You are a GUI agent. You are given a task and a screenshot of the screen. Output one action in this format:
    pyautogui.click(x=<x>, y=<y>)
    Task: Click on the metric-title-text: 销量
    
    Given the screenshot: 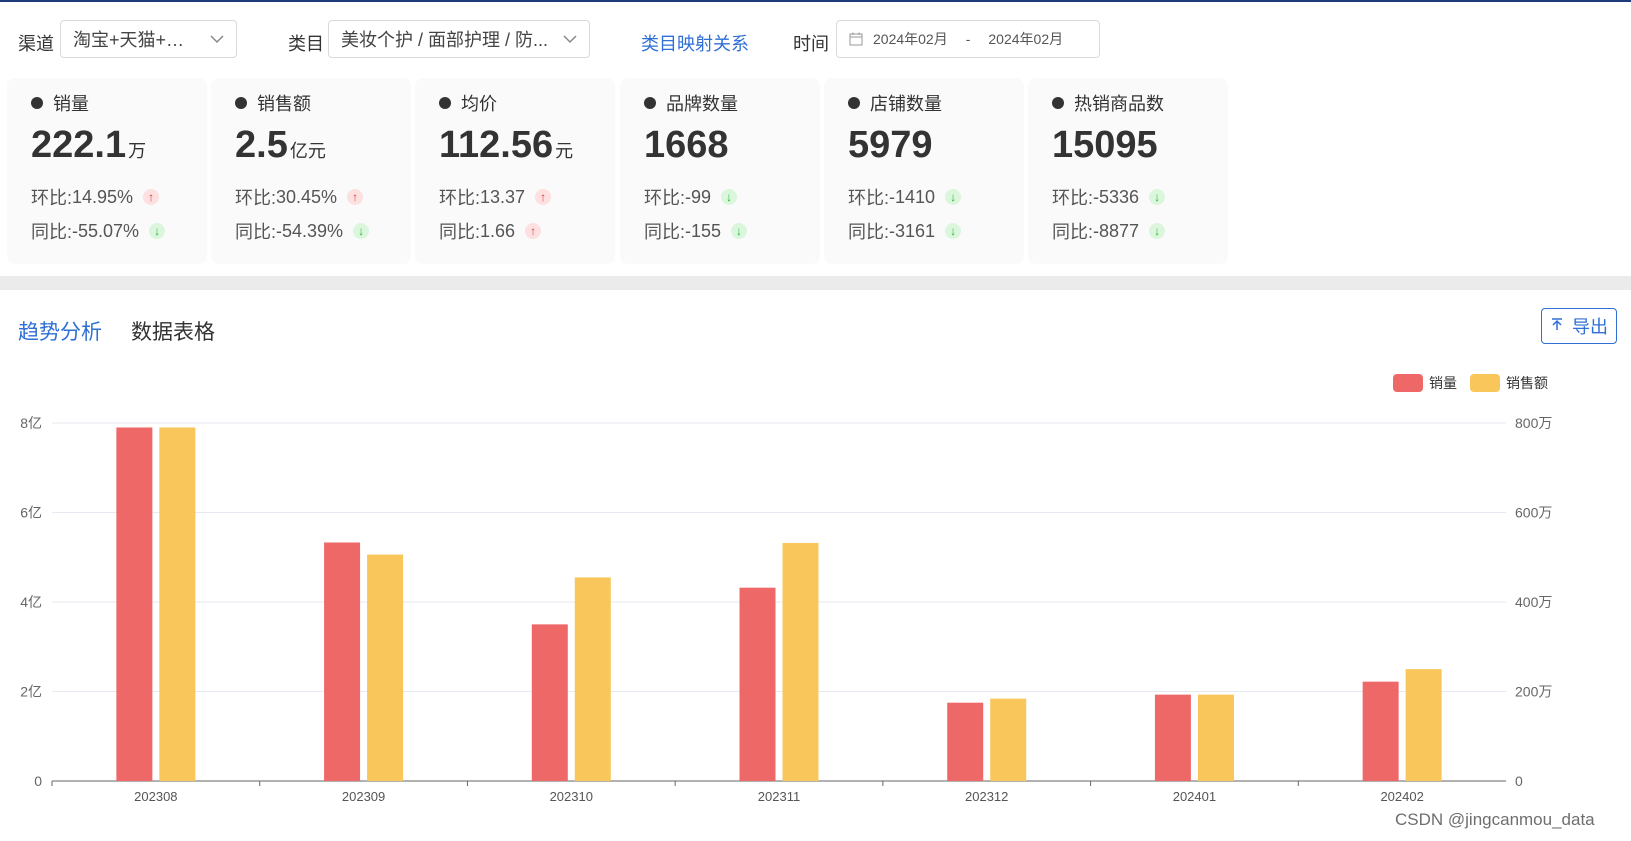 What is the action you would take?
    pyautogui.click(x=71, y=104)
    